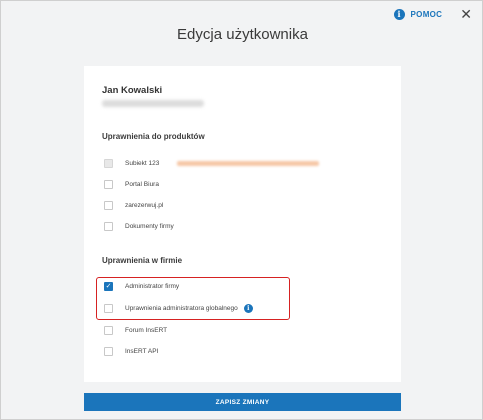  What do you see at coordinates (242, 34) in the screenshot?
I see `dialog-title: Edycja użytkownika` at bounding box center [242, 34].